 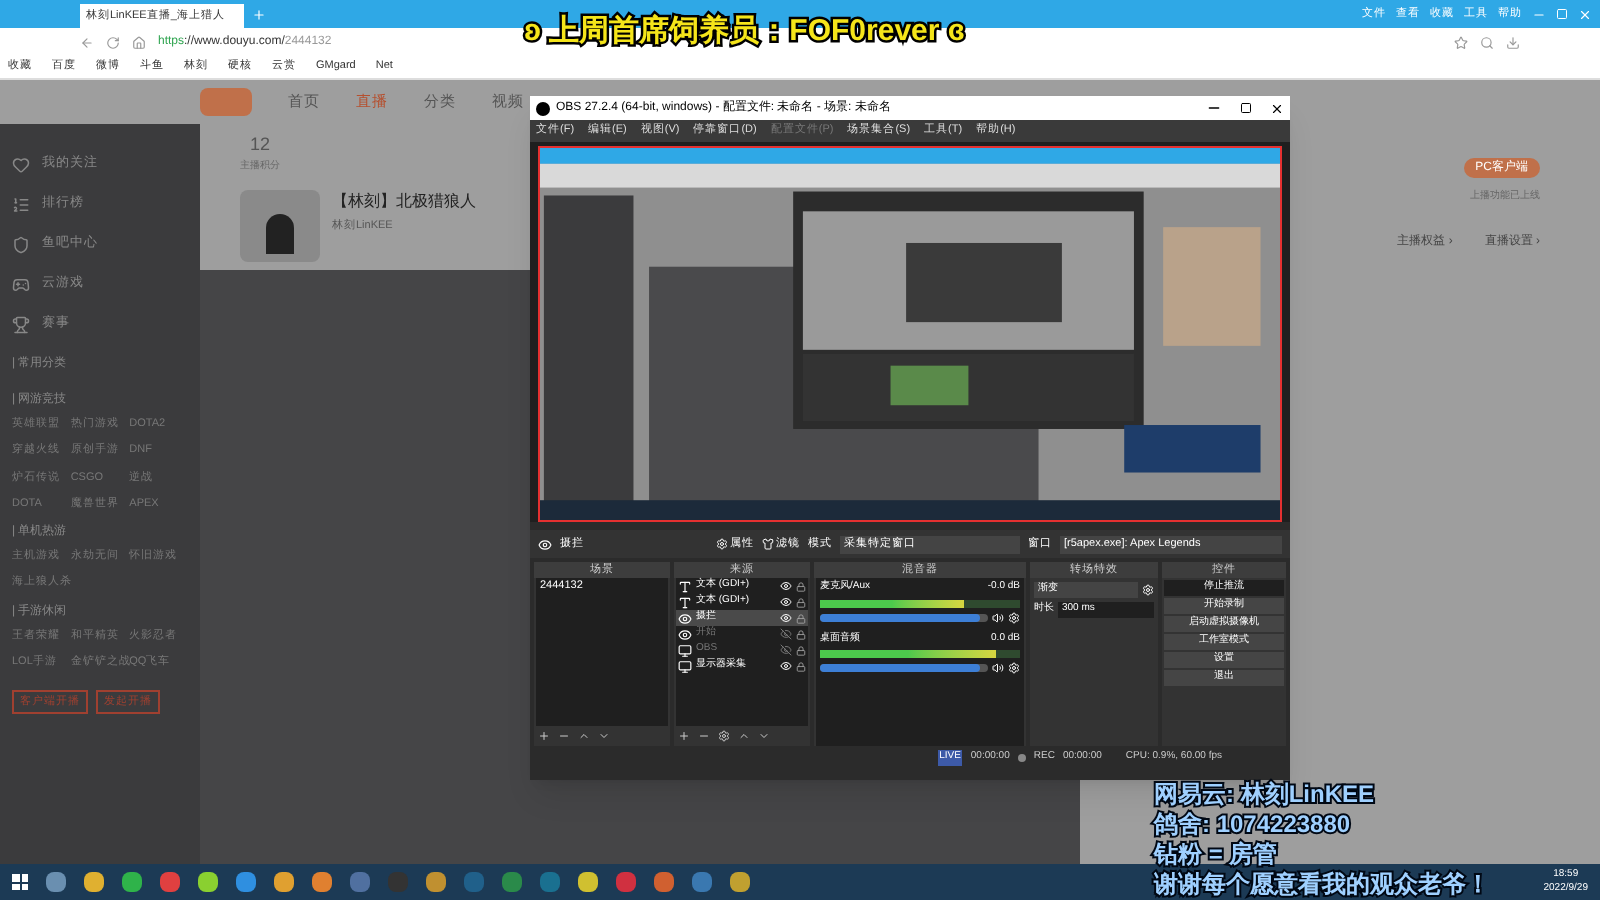 What do you see at coordinates (1277, 108) in the screenshot?
I see `close-icon` at bounding box center [1277, 108].